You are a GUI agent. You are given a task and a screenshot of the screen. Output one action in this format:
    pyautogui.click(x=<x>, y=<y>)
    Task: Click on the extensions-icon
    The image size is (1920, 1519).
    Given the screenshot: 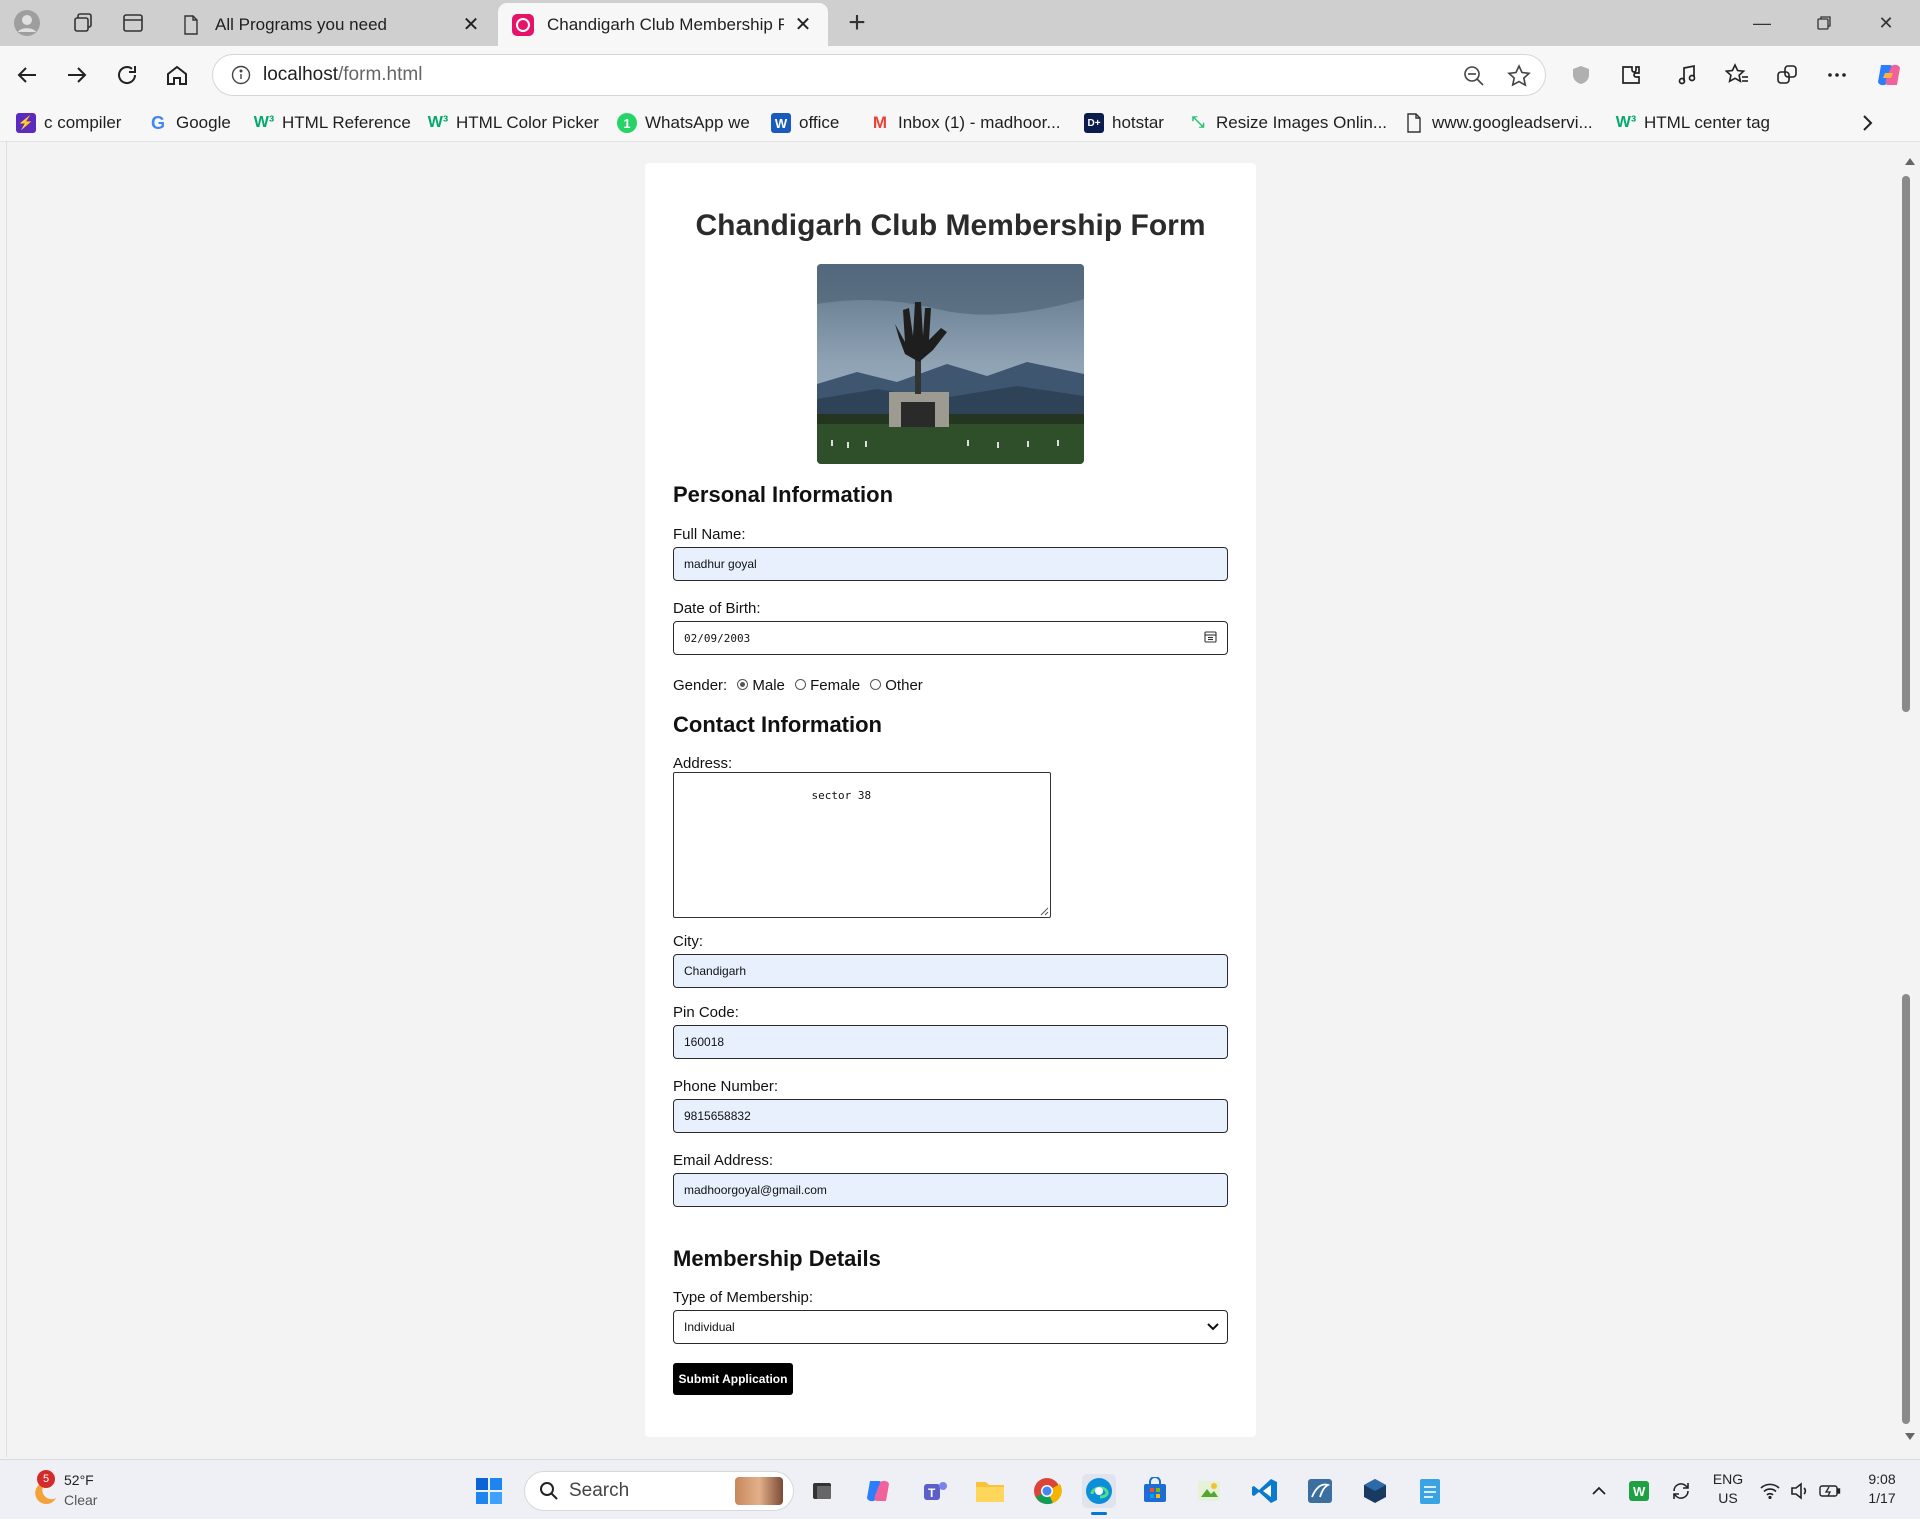 What is the action you would take?
    pyautogui.click(x=1631, y=75)
    